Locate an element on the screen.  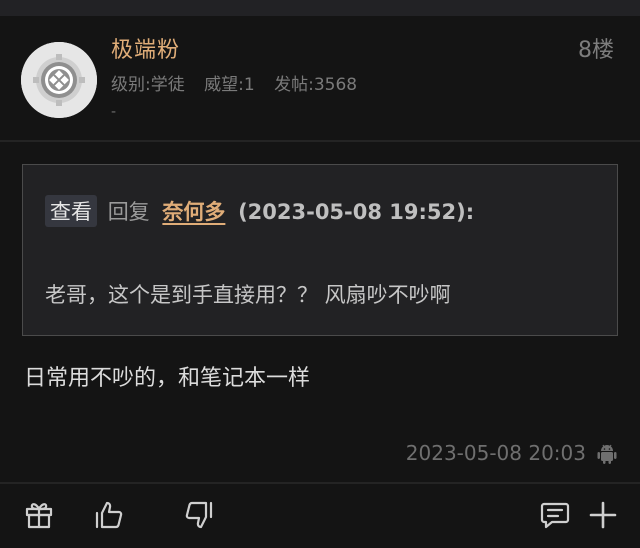
post-timestamp: 2023-05-08 20:03 is located at coordinates (495, 453).